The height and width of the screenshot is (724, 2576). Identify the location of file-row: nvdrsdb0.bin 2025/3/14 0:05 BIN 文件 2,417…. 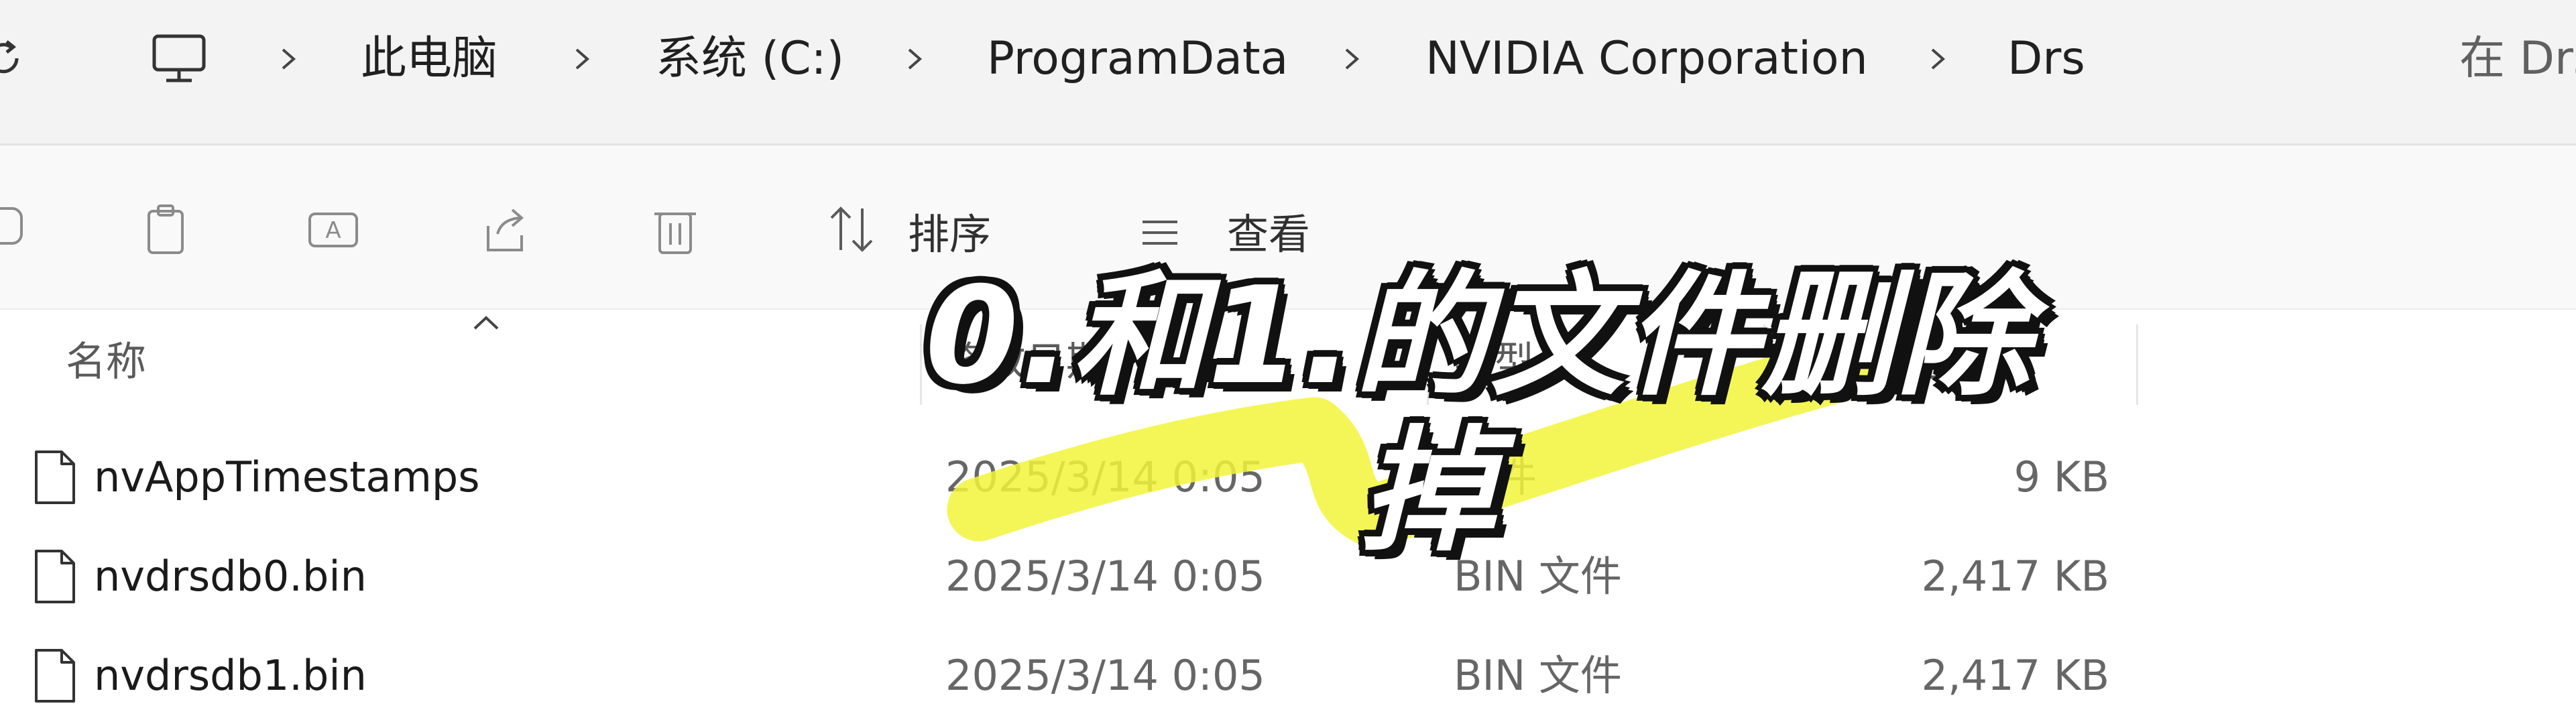
(1288, 575).